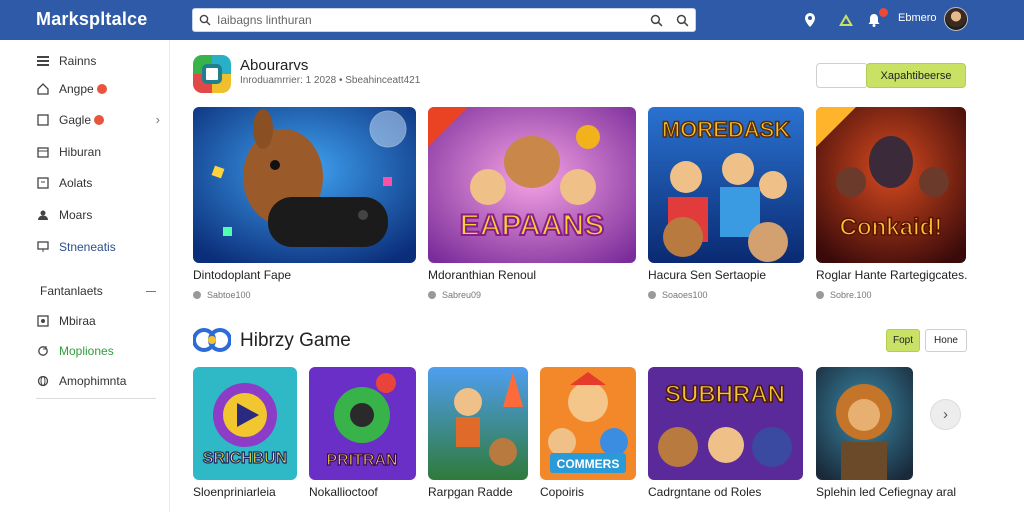 The width and height of the screenshot is (1024, 512). Describe the element at coordinates (295, 340) in the screenshot. I see `section-title: Hibrzy Game` at that location.